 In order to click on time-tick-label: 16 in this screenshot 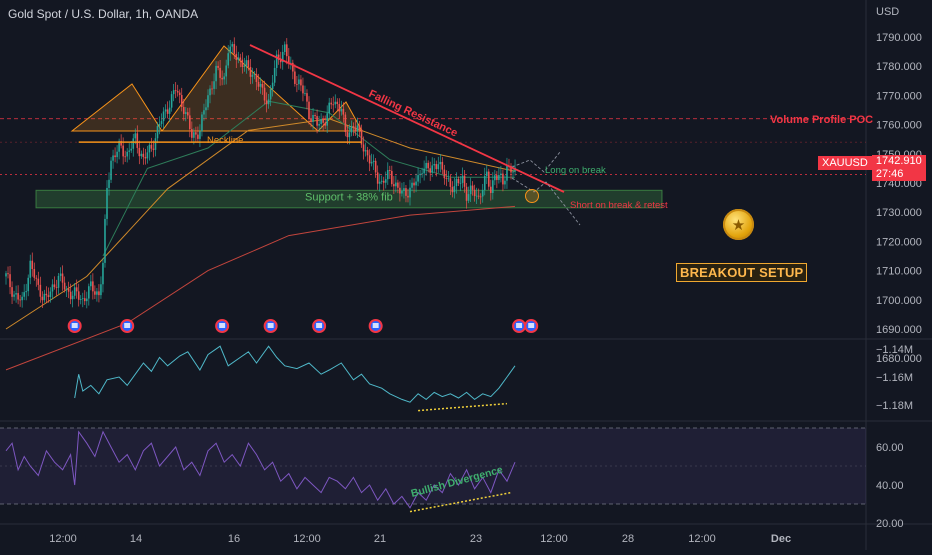, I will do `click(234, 539)`.